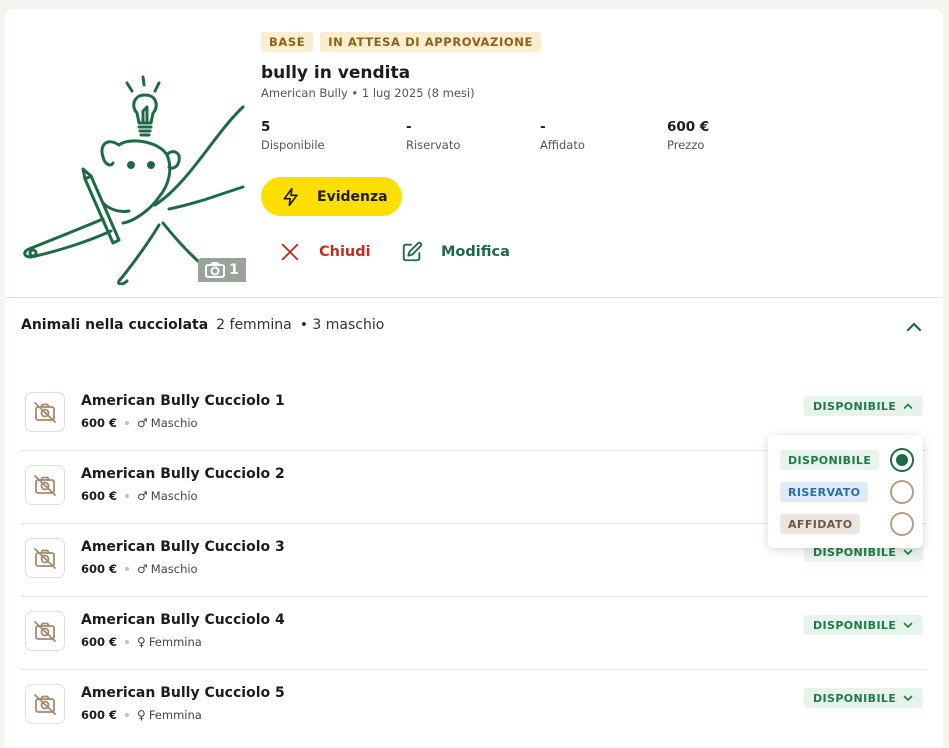  I want to click on puppy-name: American Bully Cucciolo 4, so click(183, 620).